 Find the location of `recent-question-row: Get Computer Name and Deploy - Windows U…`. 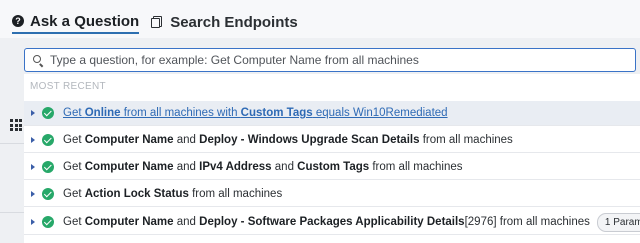

recent-question-row: Get Computer Name and Deploy - Windows U… is located at coordinates (332, 140).